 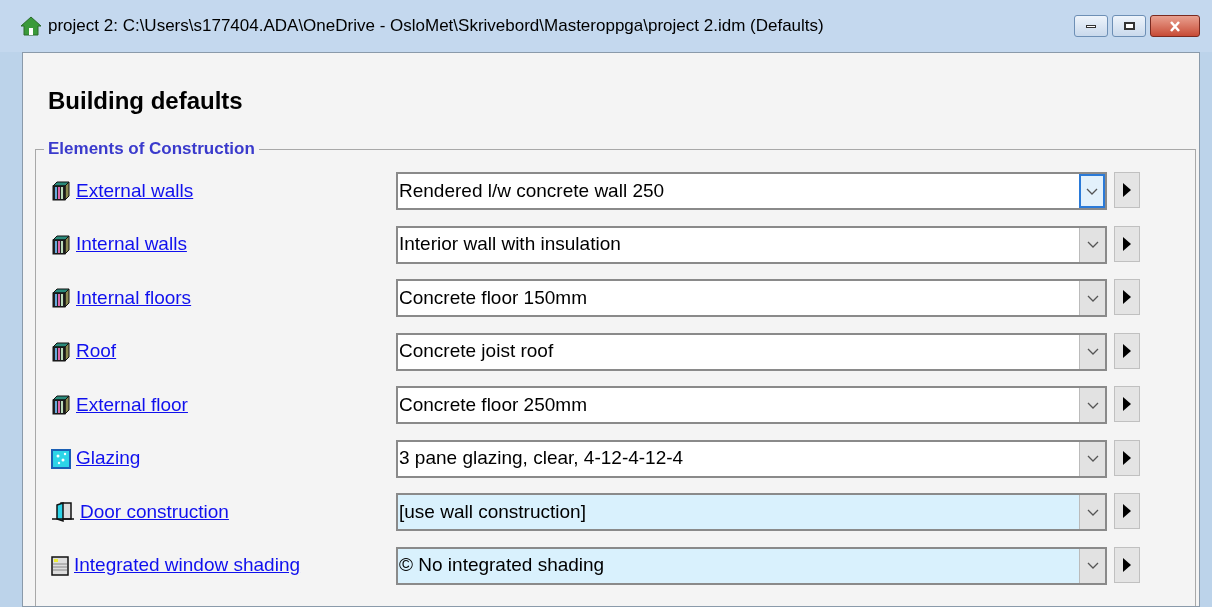 I want to click on construction-link: External walls, so click(x=135, y=191).